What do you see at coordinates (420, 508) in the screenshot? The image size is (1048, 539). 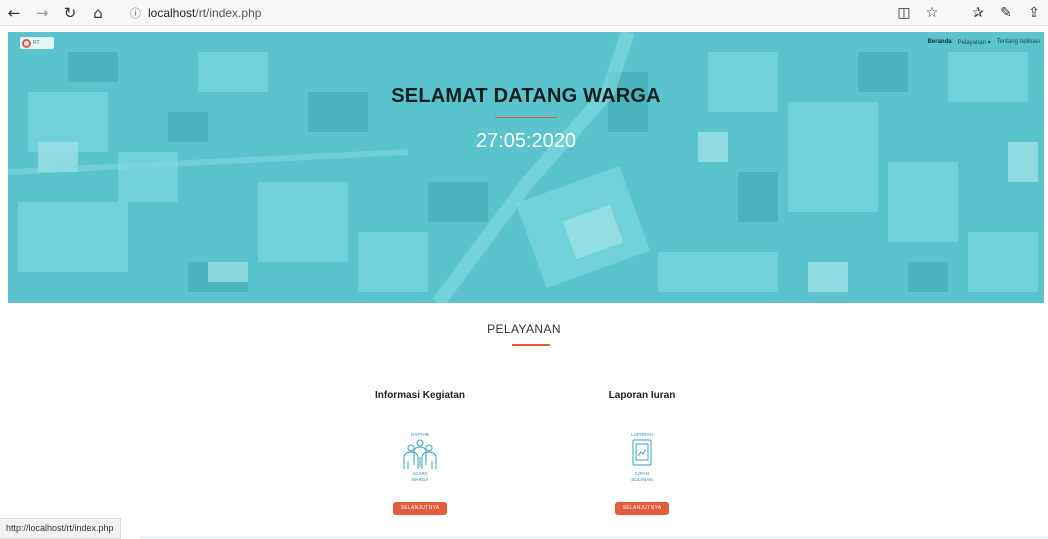 I see `selanjutnya-button-informasi: SELANJUTNYA` at bounding box center [420, 508].